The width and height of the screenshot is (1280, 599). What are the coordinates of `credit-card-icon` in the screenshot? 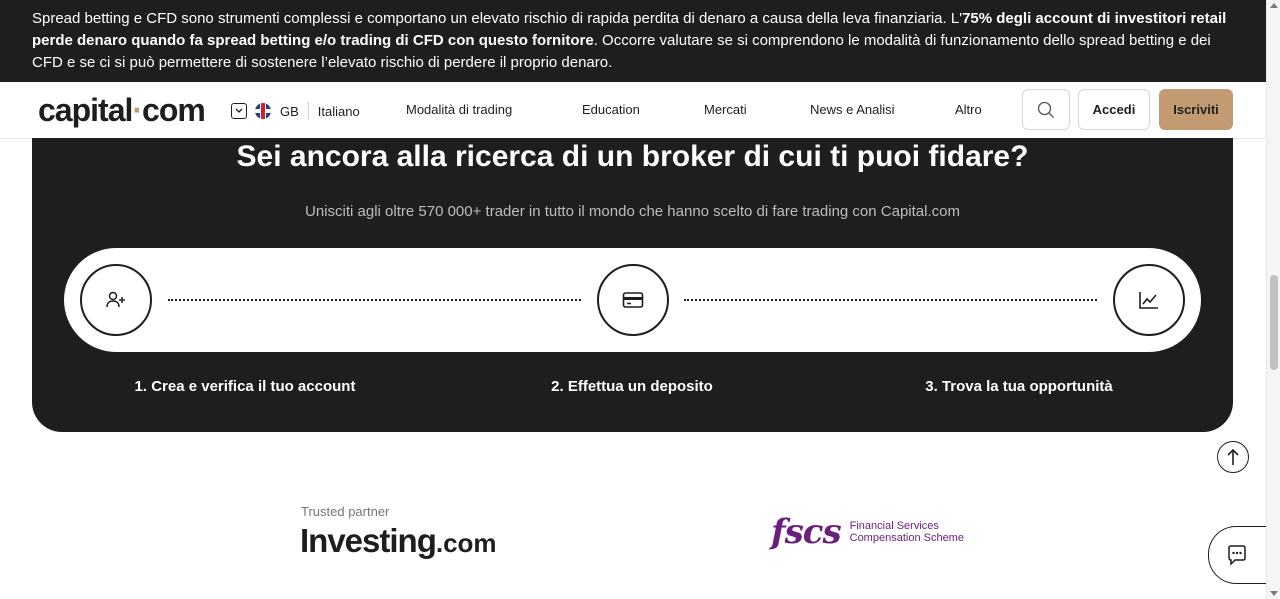 It's located at (633, 300).